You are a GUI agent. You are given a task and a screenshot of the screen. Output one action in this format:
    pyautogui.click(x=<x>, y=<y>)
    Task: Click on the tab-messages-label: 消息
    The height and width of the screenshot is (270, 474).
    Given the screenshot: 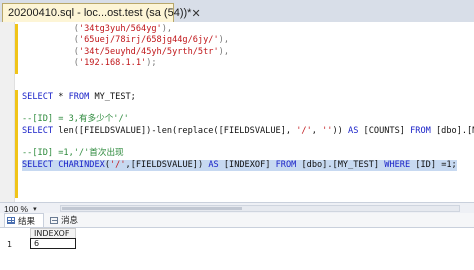 What is the action you would take?
    pyautogui.click(x=70, y=221)
    